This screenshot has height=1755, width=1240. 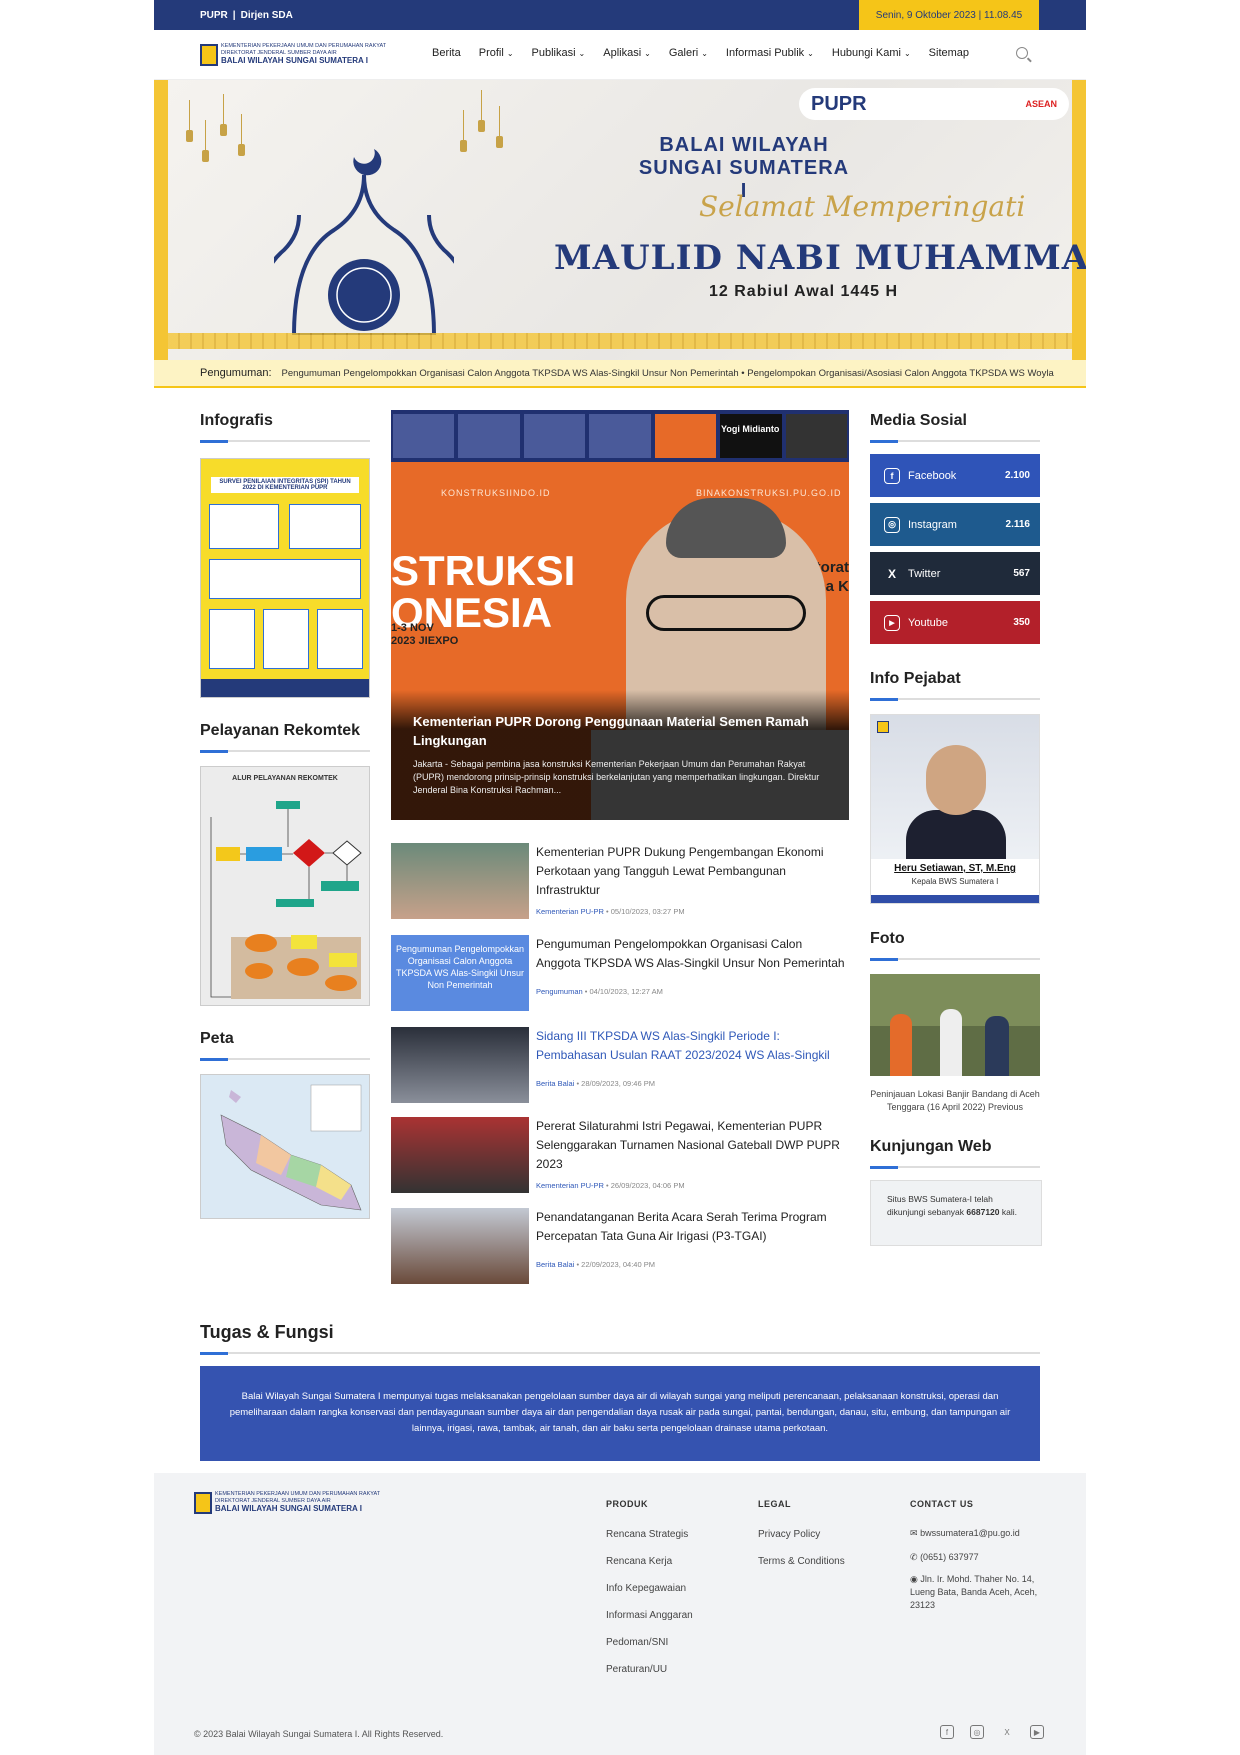 I want to click on location-pin-icon: ◉, so click(x=914, y=1579).